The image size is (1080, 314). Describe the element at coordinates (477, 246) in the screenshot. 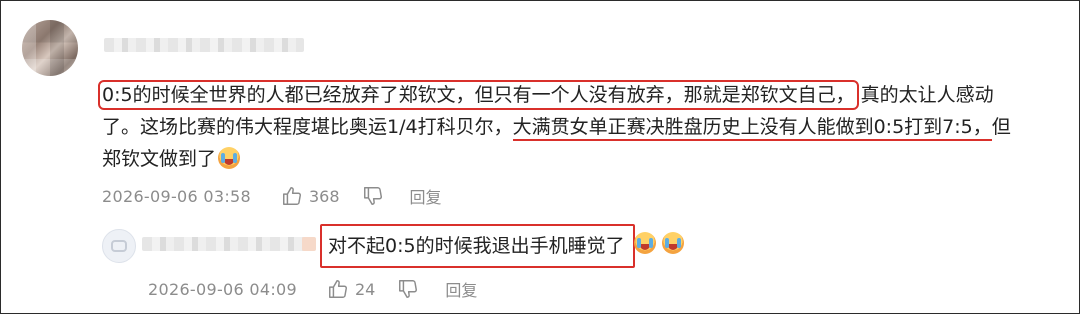

I see `reply-body-boxed: 对不起0:5的时候我退出手机睡觉了` at that location.